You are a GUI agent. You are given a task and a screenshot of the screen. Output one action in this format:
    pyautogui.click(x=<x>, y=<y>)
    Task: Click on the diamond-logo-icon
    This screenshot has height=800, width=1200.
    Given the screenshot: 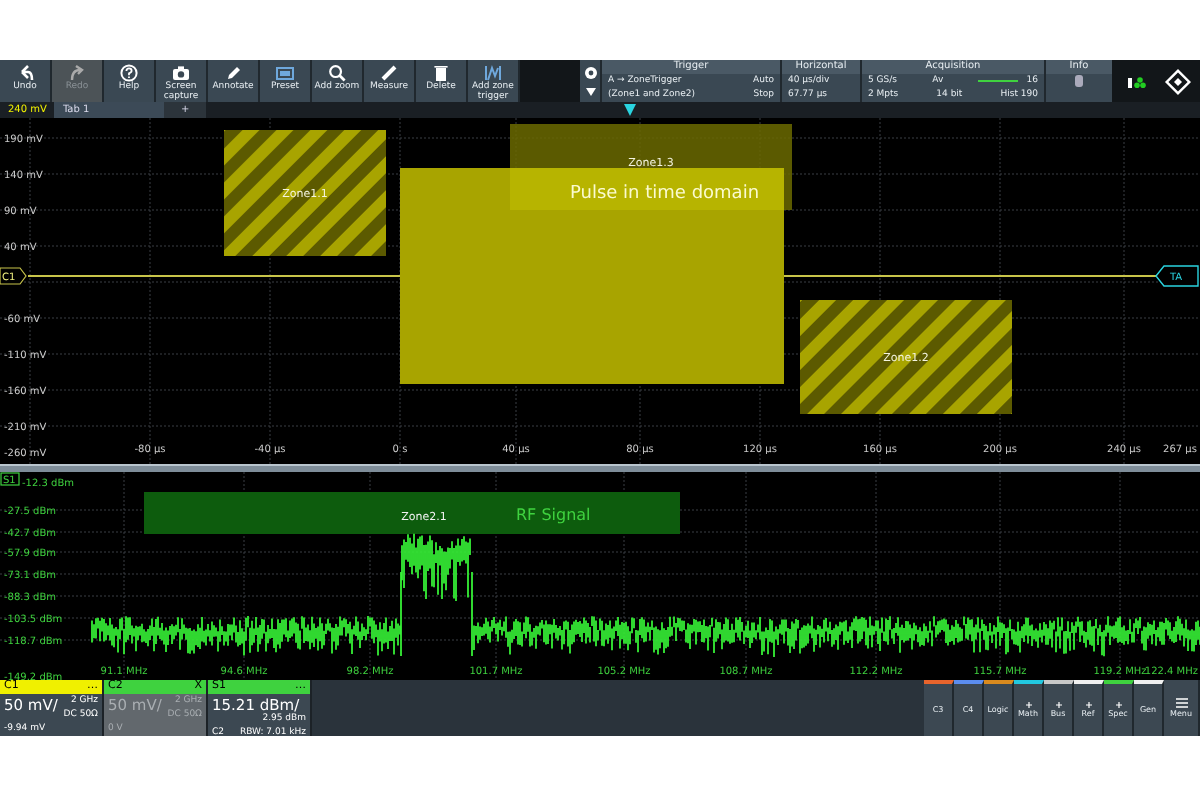 What is the action you would take?
    pyautogui.click(x=1178, y=81)
    